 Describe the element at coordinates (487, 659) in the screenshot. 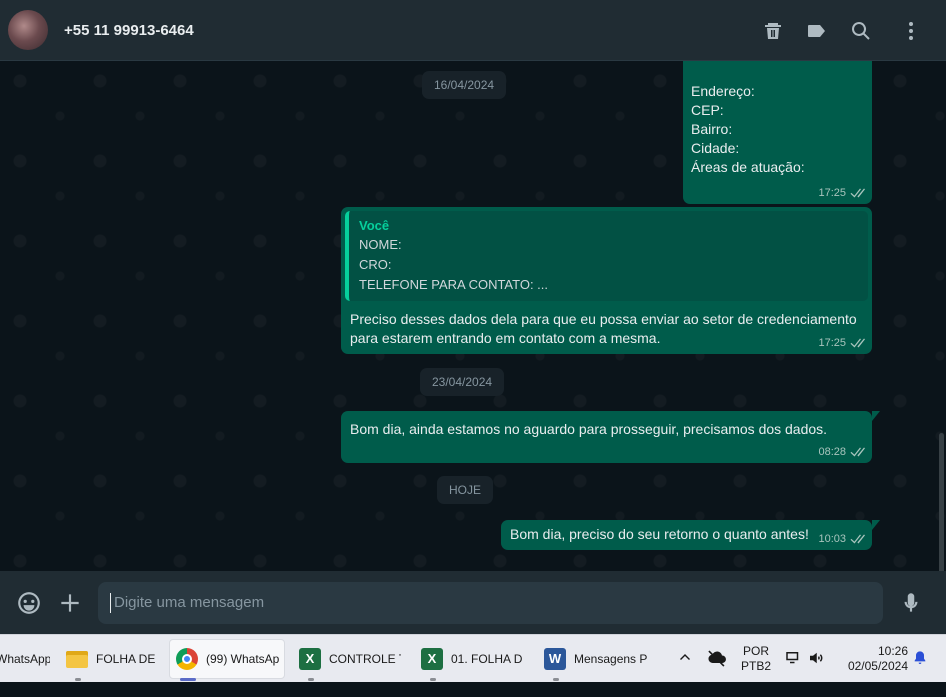

I see `taskbar-item-label: 01. FOLHA DE` at that location.